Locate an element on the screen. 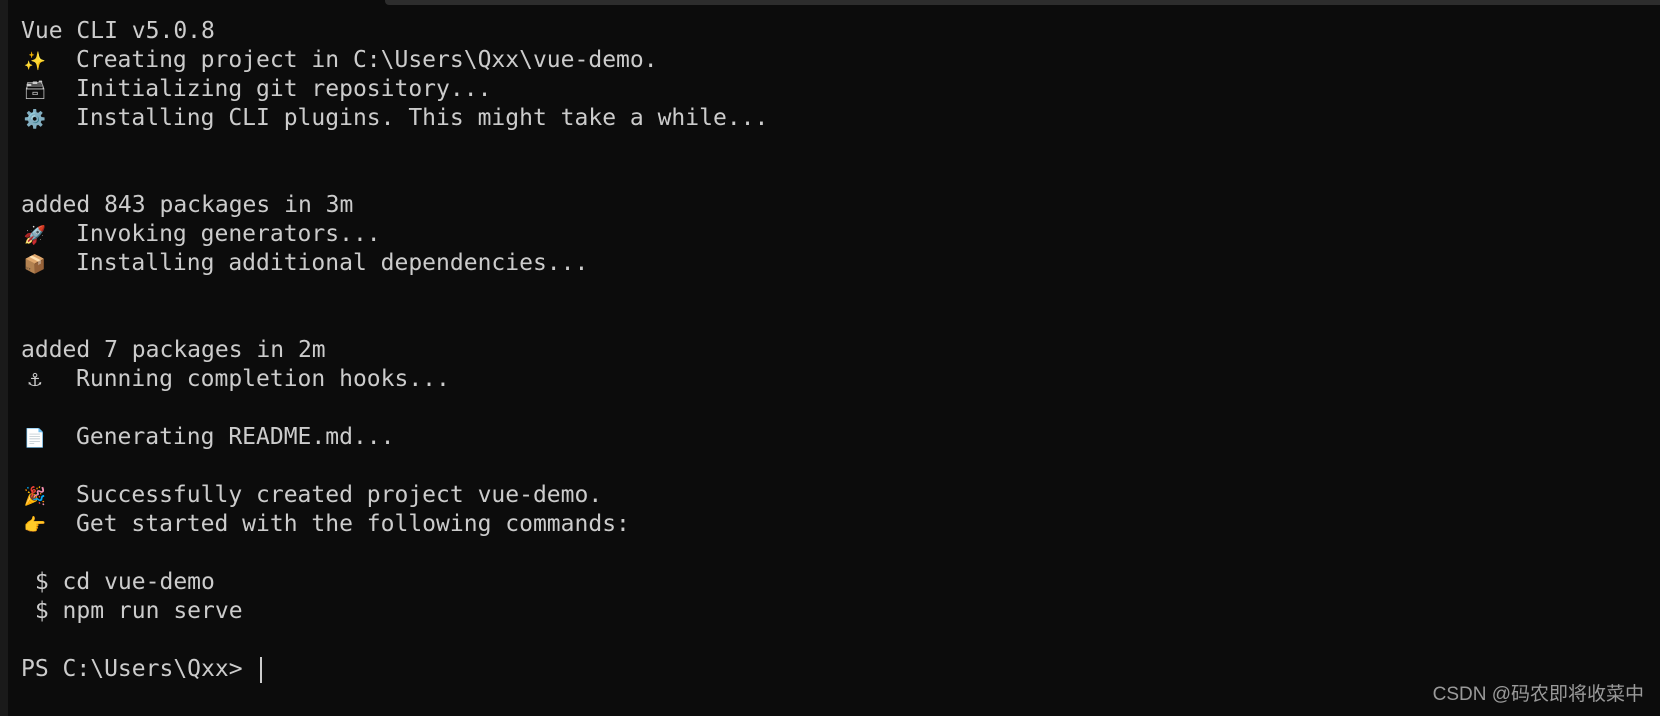 This screenshot has width=1660, height=716. terminal-line: added 843 packages in 3m is located at coordinates (821, 205).